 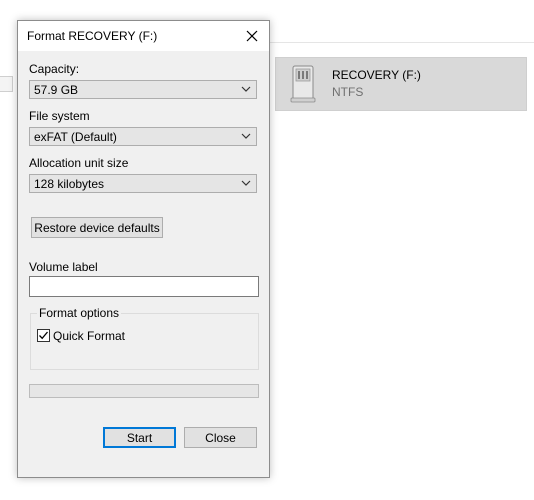 I want to click on restore-defaults-button: Restore device defaults, so click(x=97, y=227).